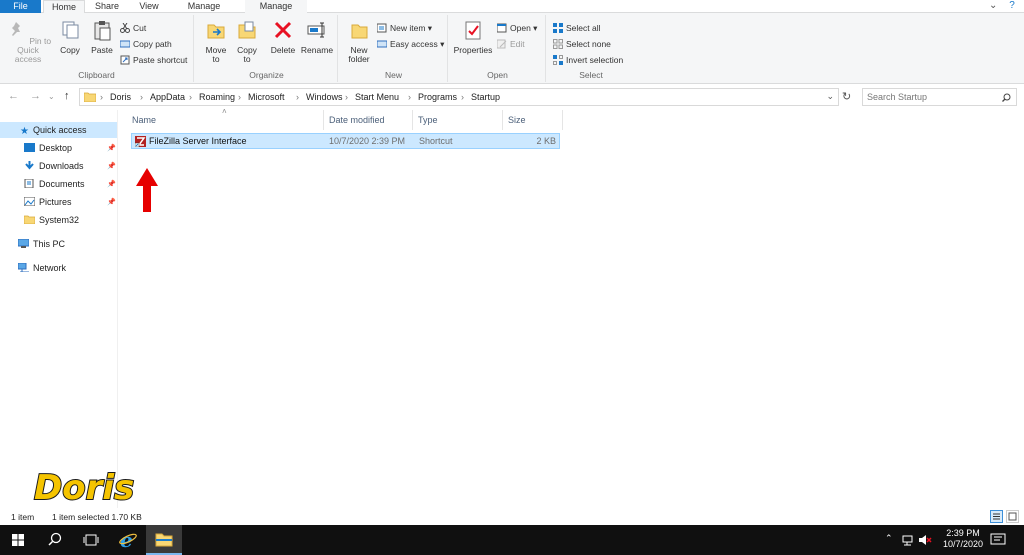  Describe the element at coordinates (247, 41) in the screenshot. I see `copy-to-button: Copy to` at that location.